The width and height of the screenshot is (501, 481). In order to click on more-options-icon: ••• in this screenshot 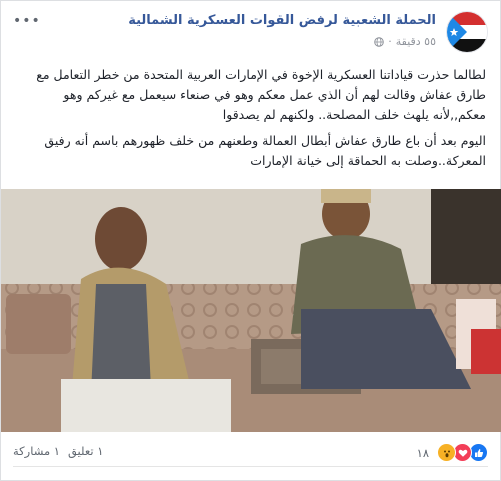, I will do `click(27, 21)`.